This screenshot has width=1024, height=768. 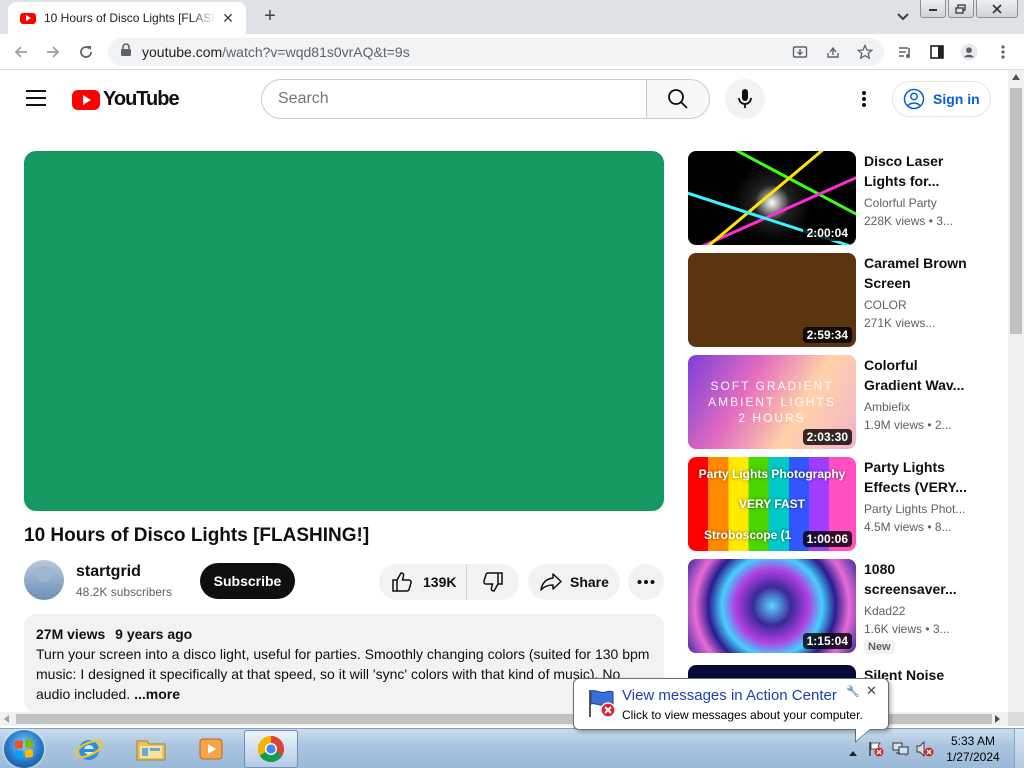 I want to click on related-channel-name: Kdad22, so click(x=917, y=611).